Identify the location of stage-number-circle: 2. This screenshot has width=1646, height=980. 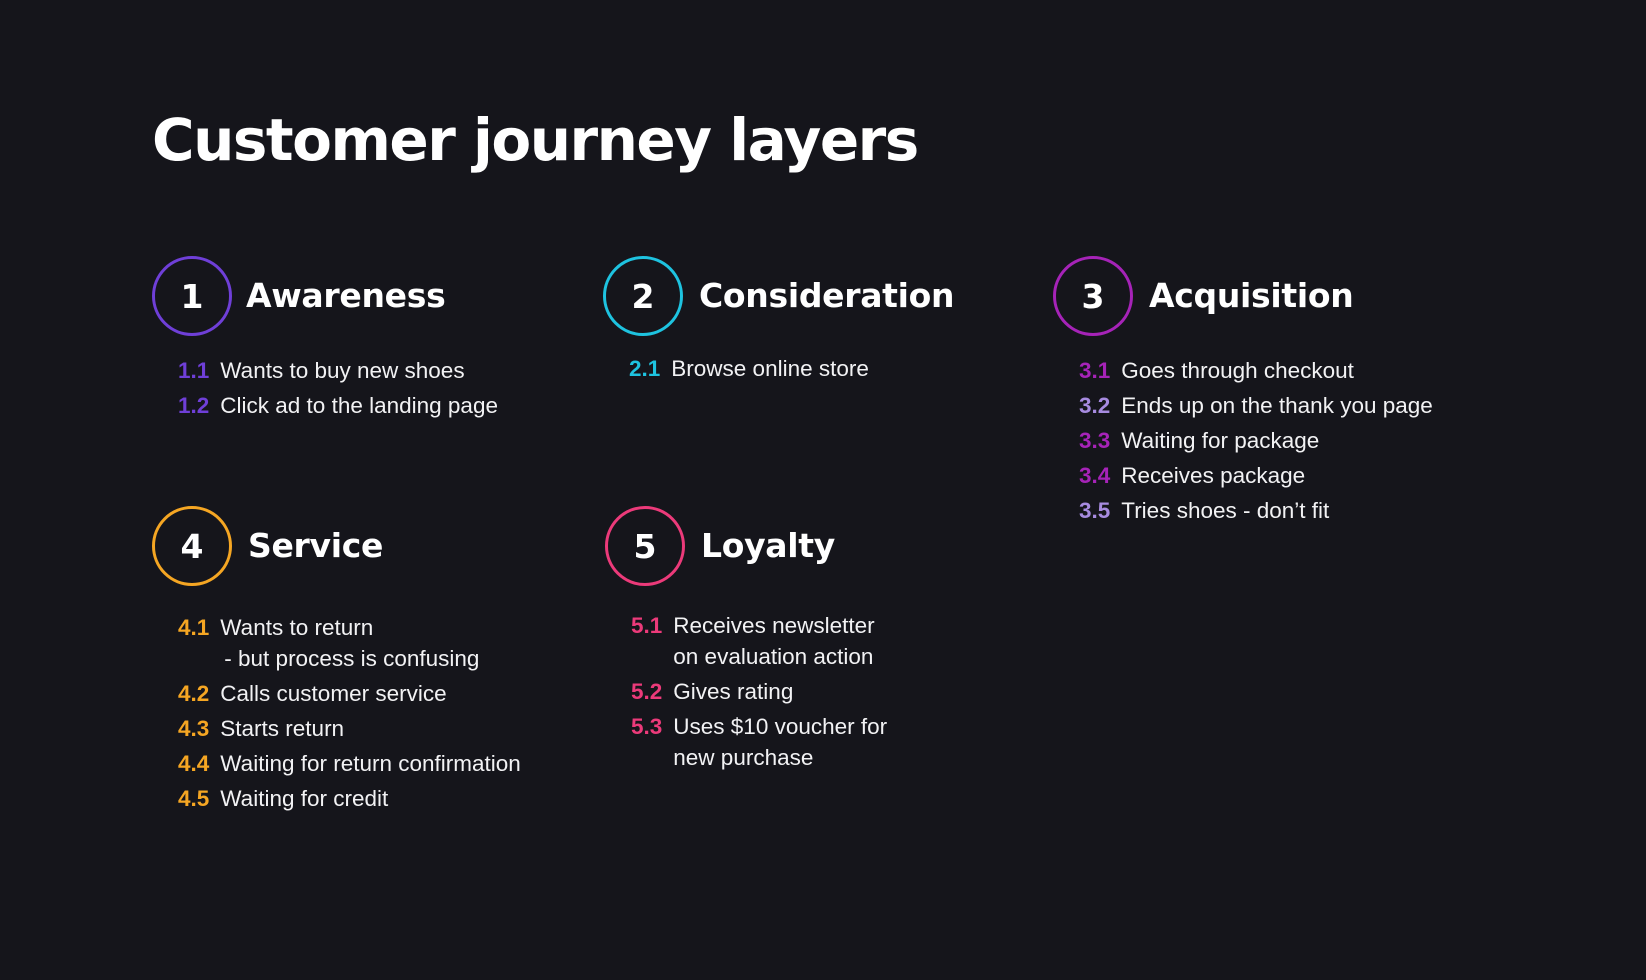
(643, 296).